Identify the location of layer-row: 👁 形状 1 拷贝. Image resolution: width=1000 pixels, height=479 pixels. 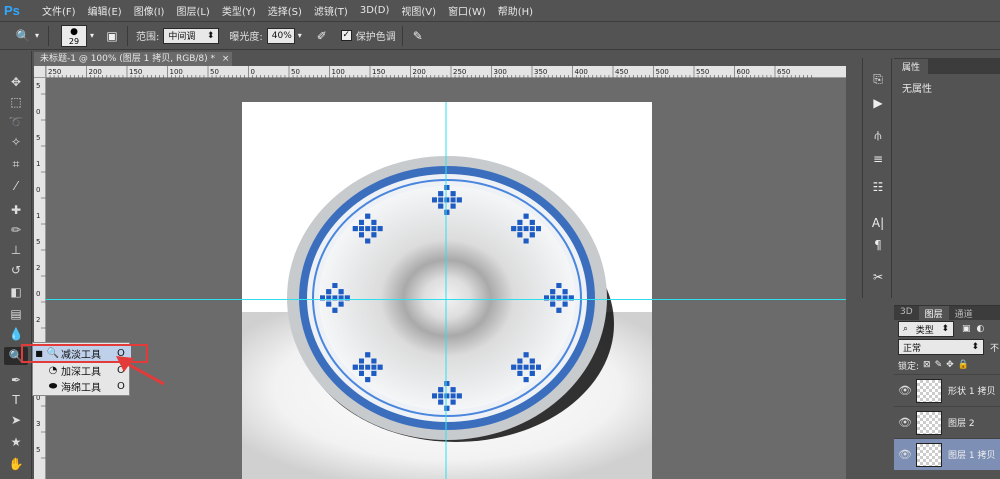
(947, 390).